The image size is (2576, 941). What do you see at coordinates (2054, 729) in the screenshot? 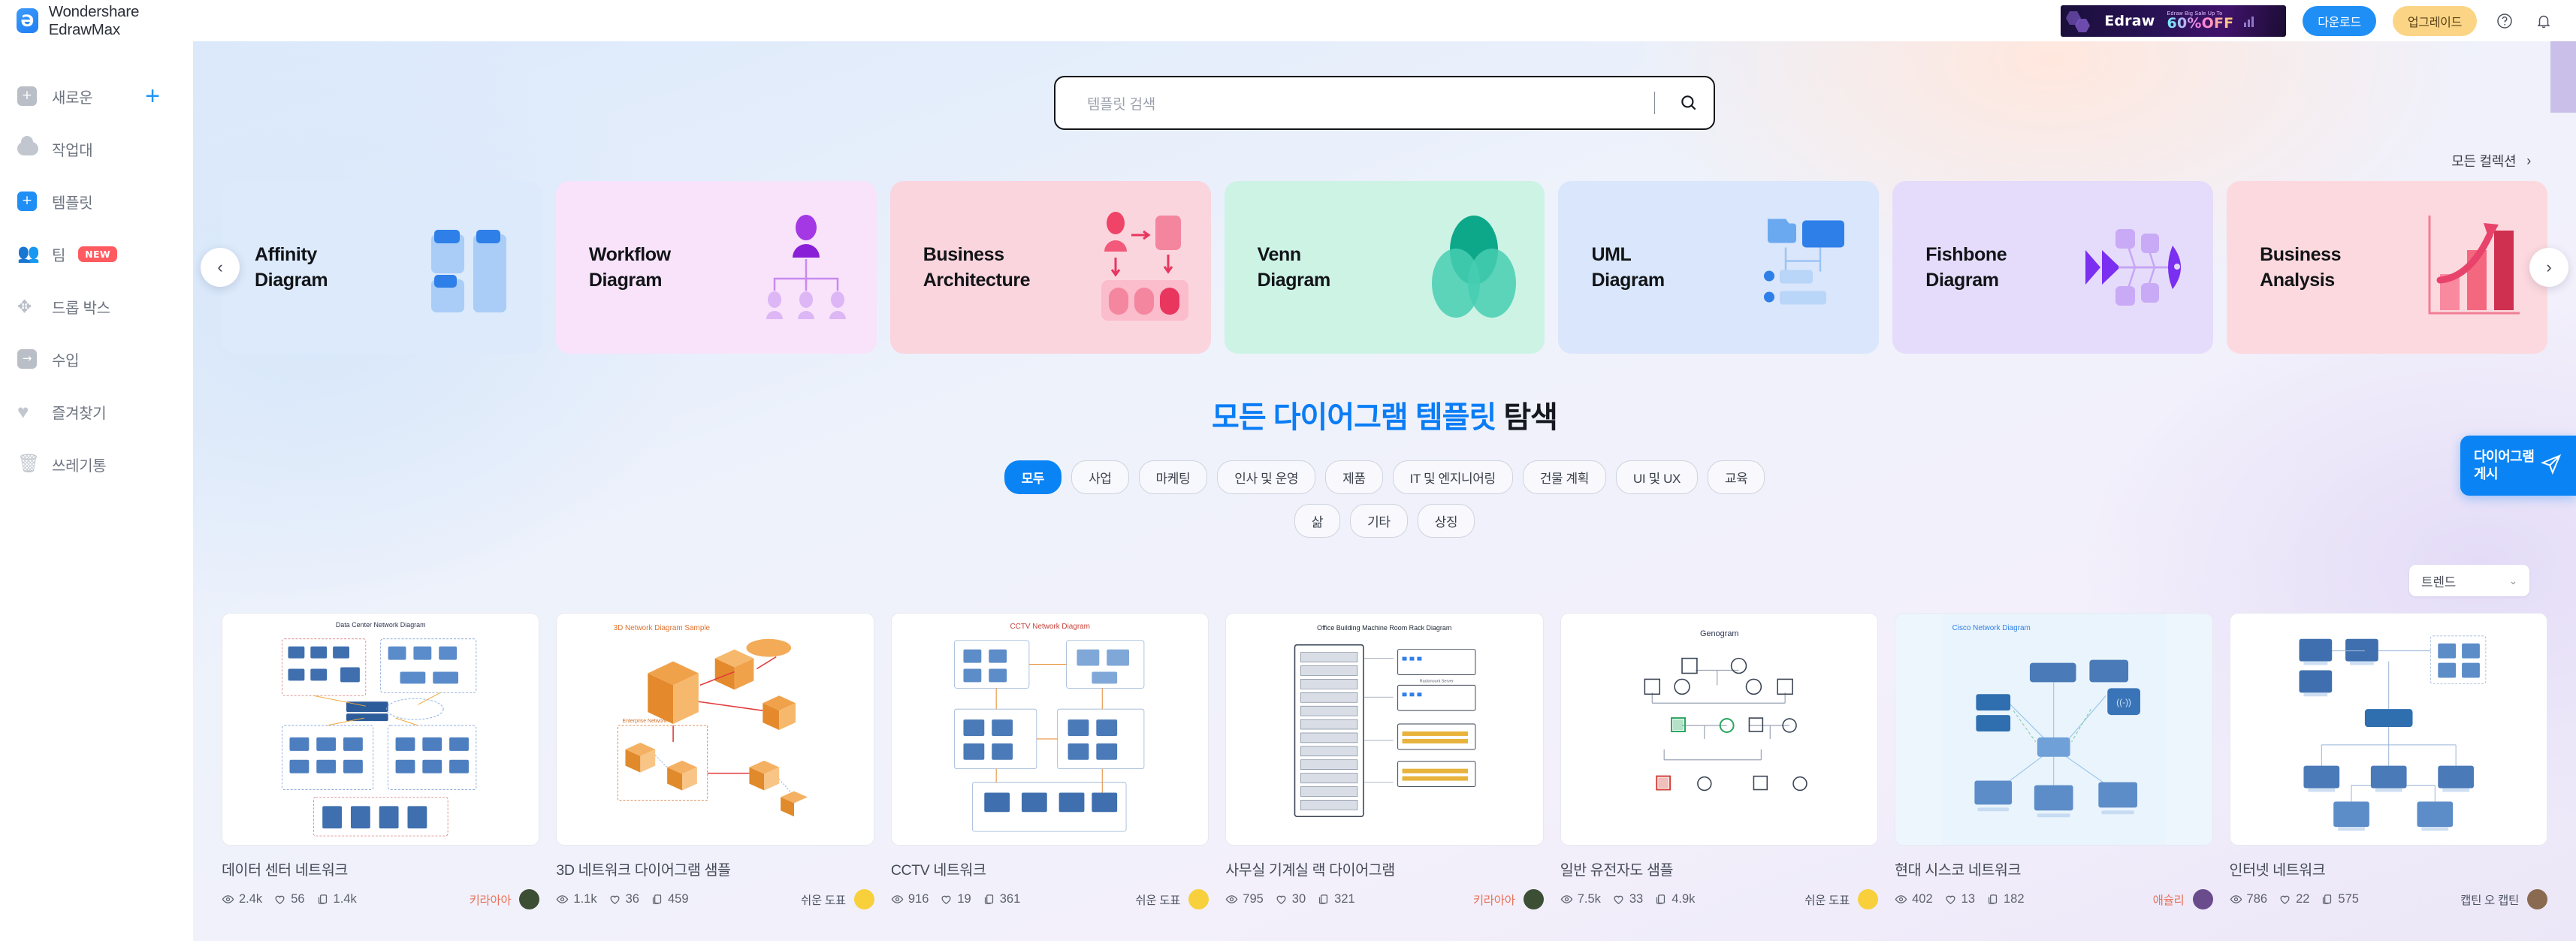
I see `template-thumbnail: Cisco Network Diagram ((-))` at bounding box center [2054, 729].